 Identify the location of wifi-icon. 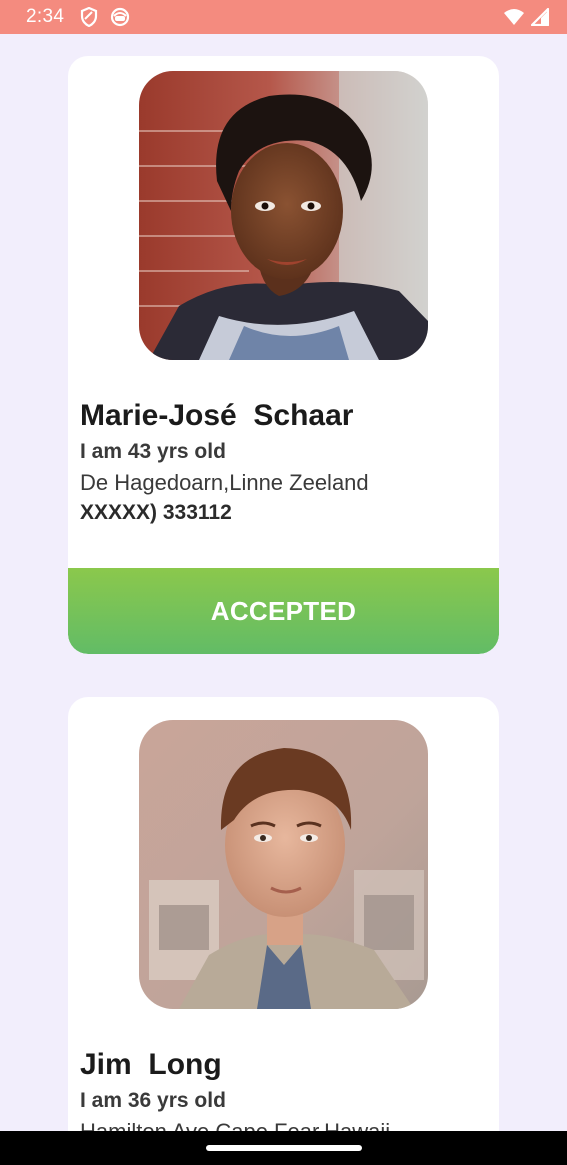
(514, 17).